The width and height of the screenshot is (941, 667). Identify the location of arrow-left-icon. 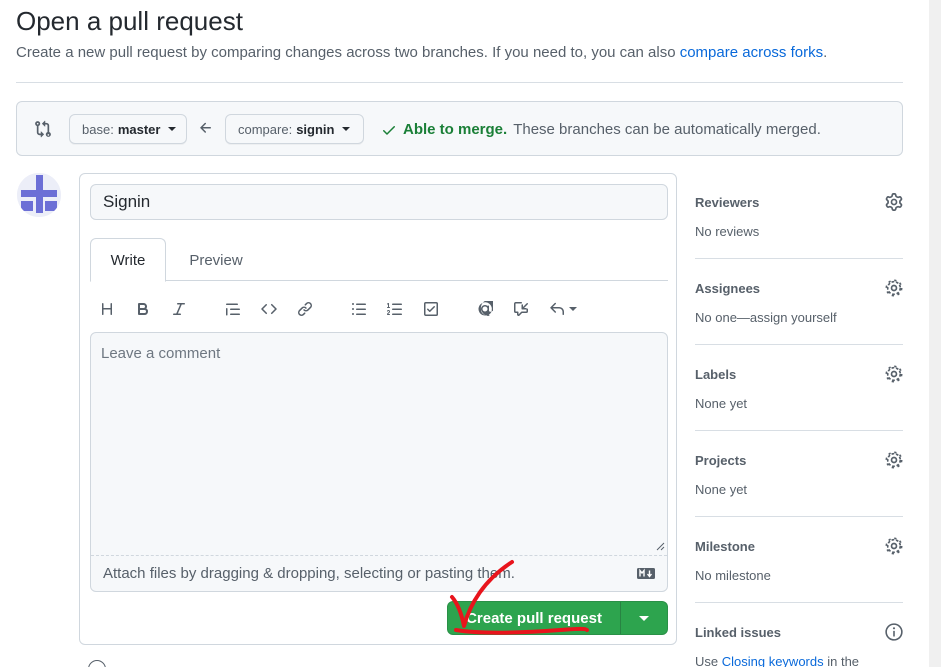
(205, 127).